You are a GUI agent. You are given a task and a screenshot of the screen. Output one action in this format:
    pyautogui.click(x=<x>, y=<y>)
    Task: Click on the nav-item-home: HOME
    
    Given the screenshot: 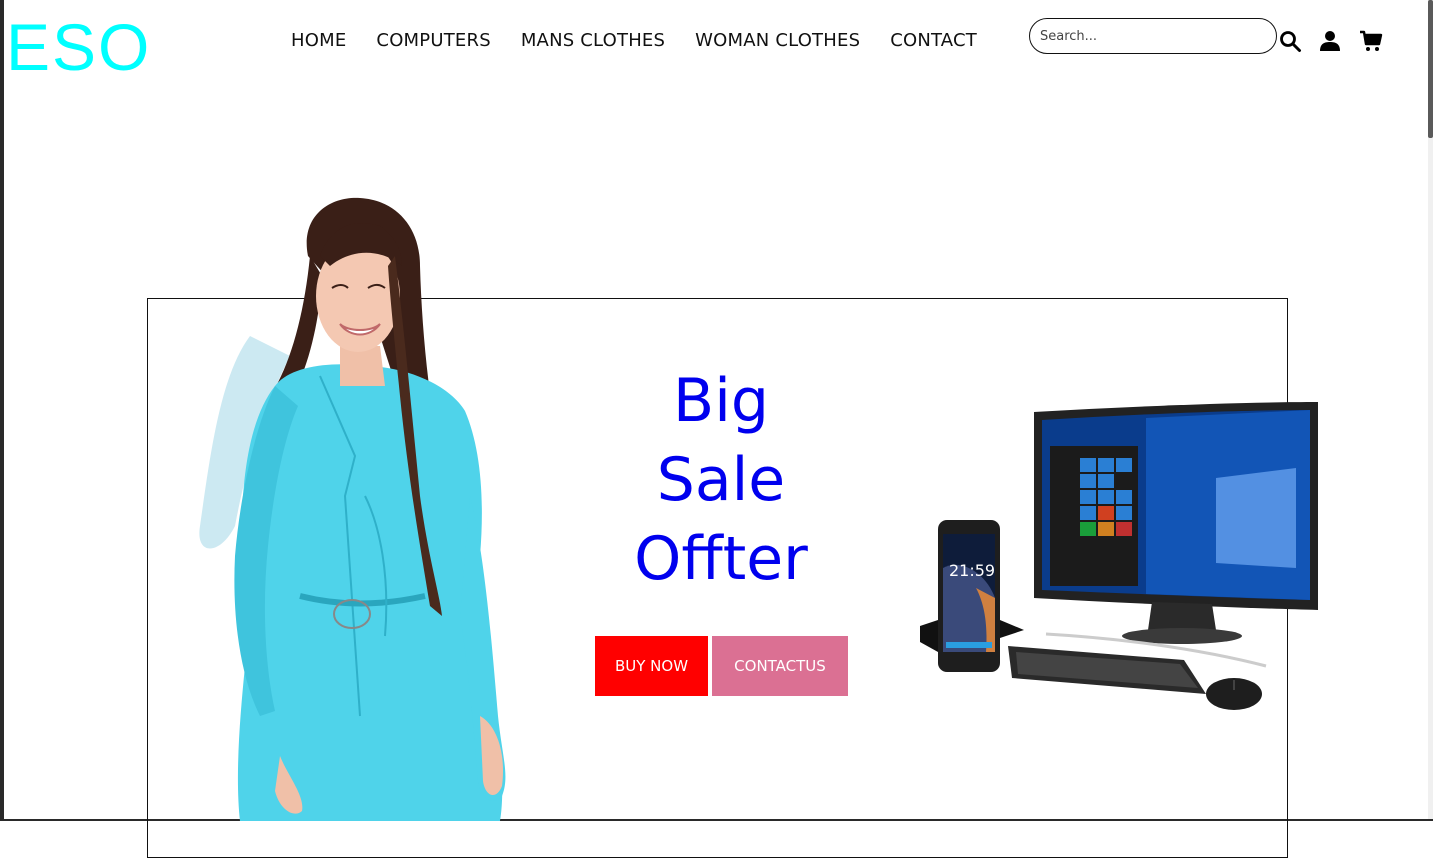 What is the action you would take?
    pyautogui.click(x=318, y=40)
    